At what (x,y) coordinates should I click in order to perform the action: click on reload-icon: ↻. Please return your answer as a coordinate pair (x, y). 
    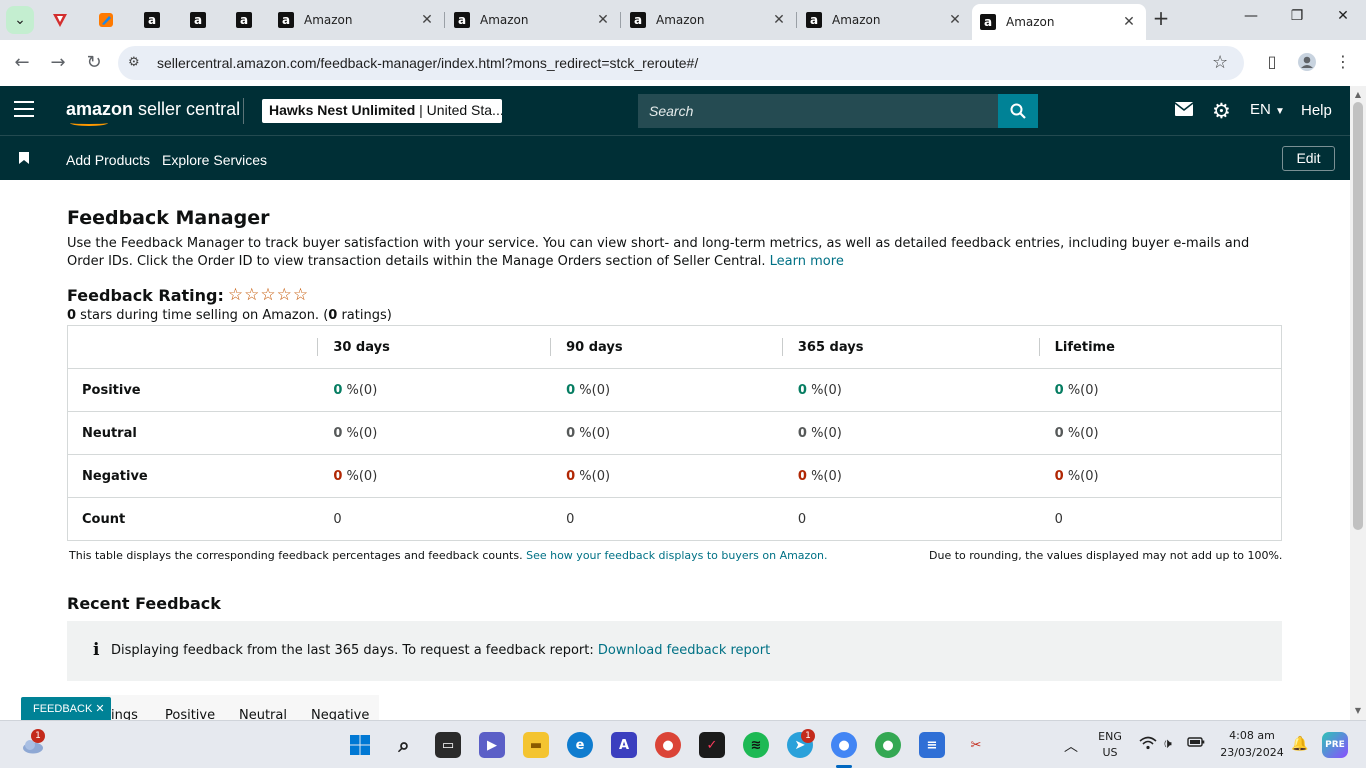
    Looking at the image, I should click on (94, 63).